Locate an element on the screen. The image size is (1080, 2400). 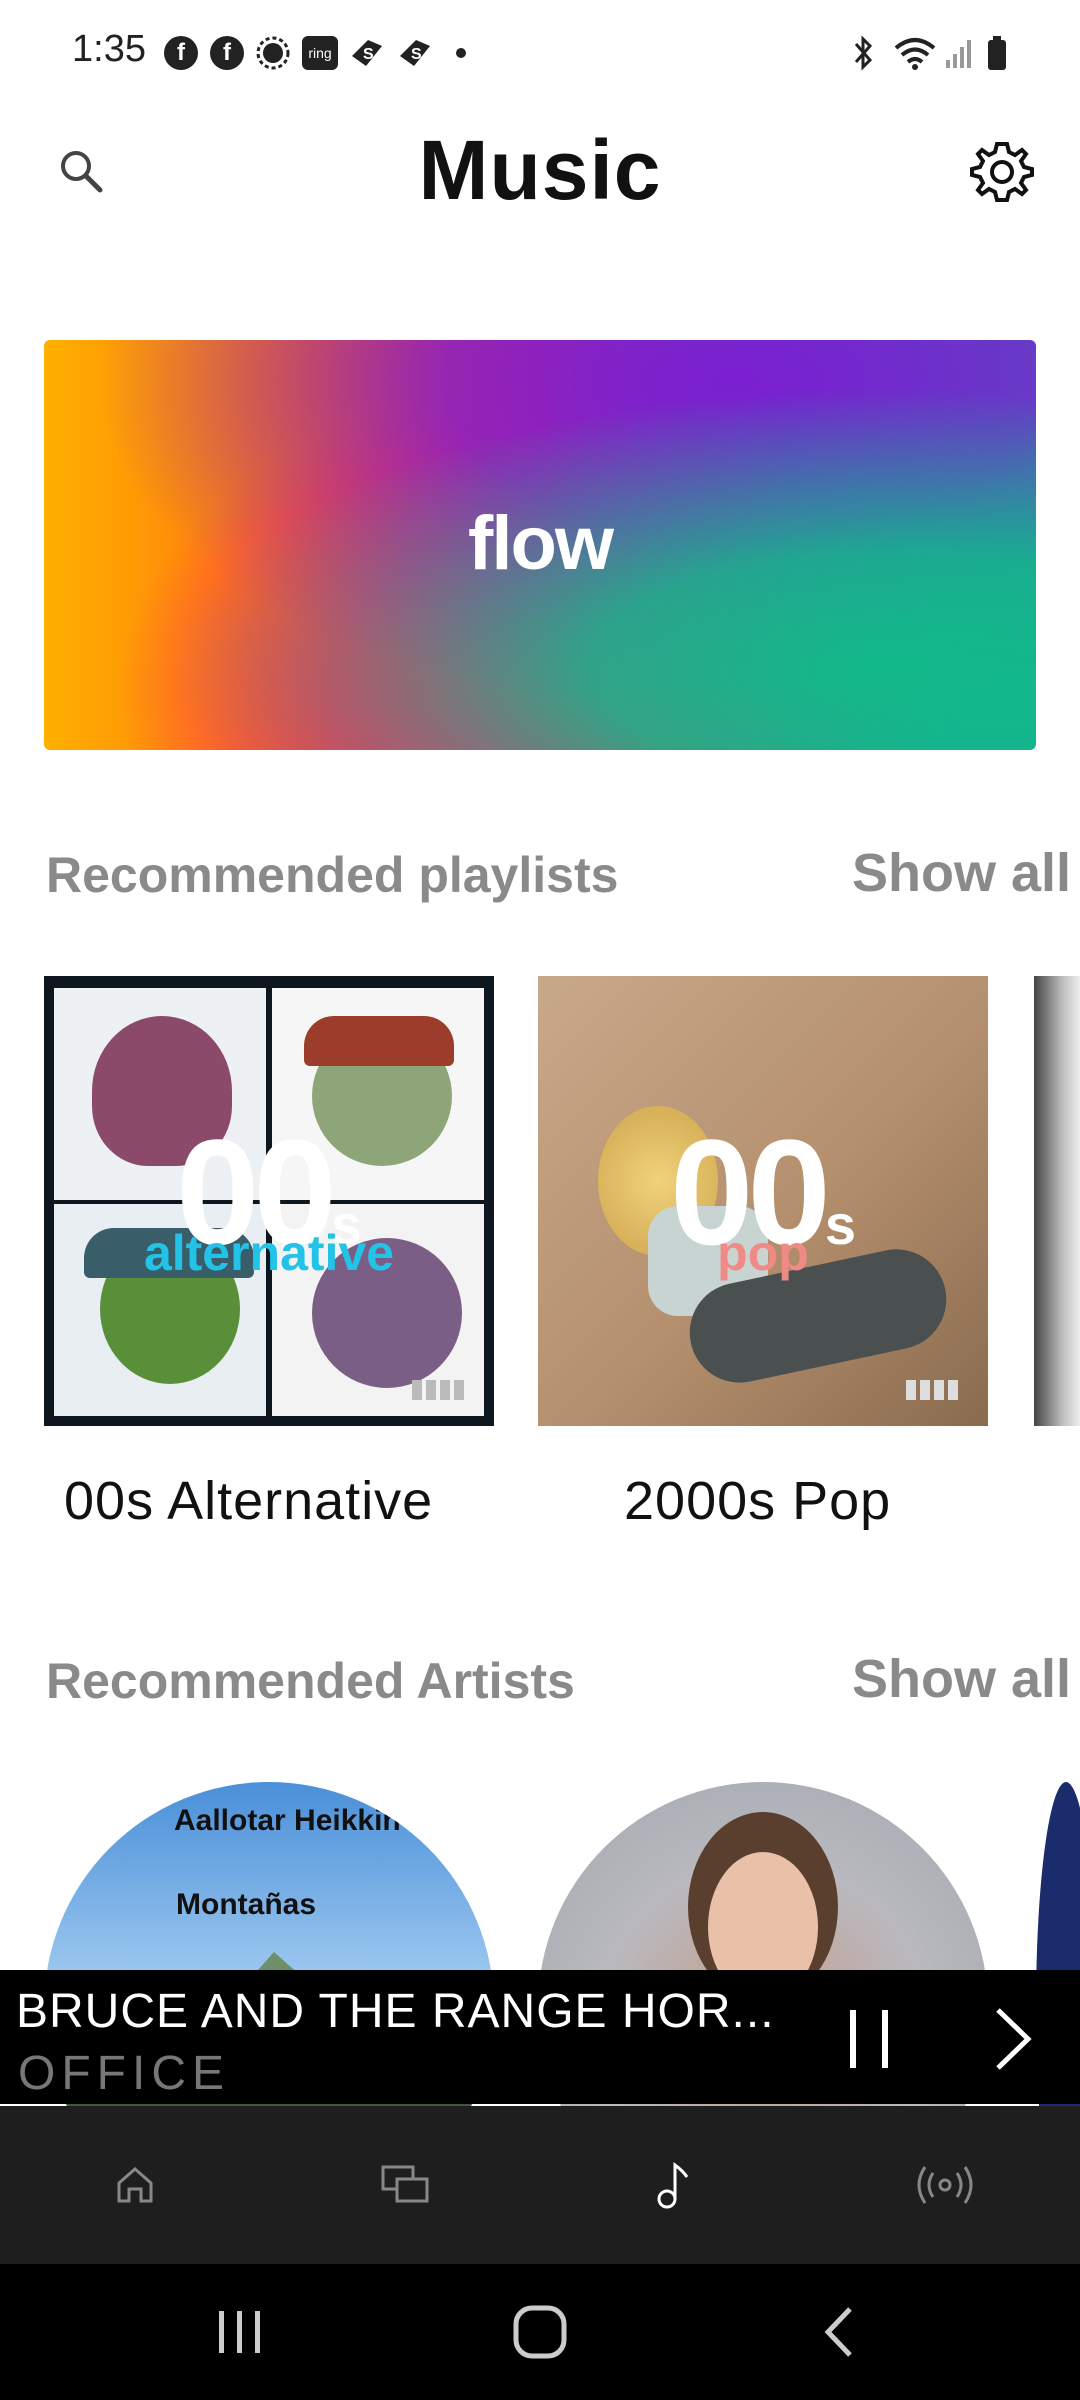
radio-icon is located at coordinates (945, 2185).